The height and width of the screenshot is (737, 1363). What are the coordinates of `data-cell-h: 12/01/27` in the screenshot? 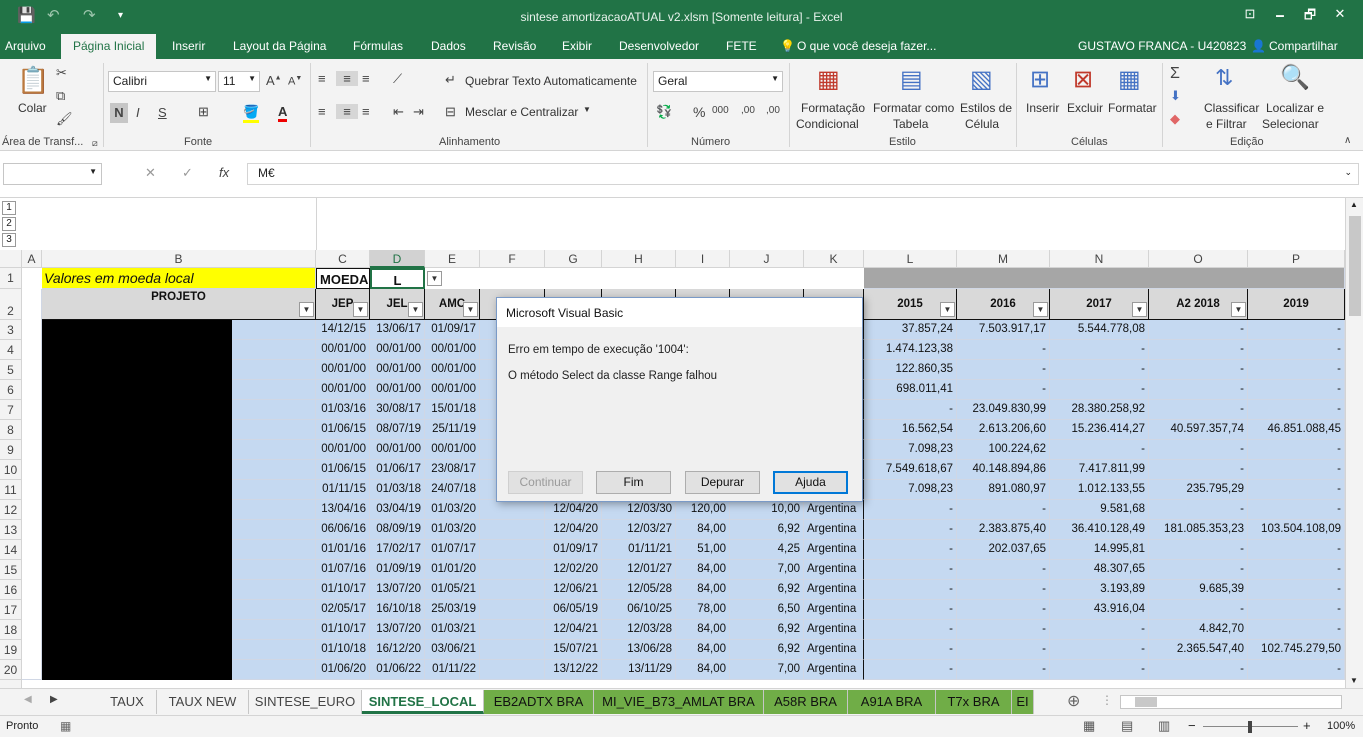 It's located at (639, 570).